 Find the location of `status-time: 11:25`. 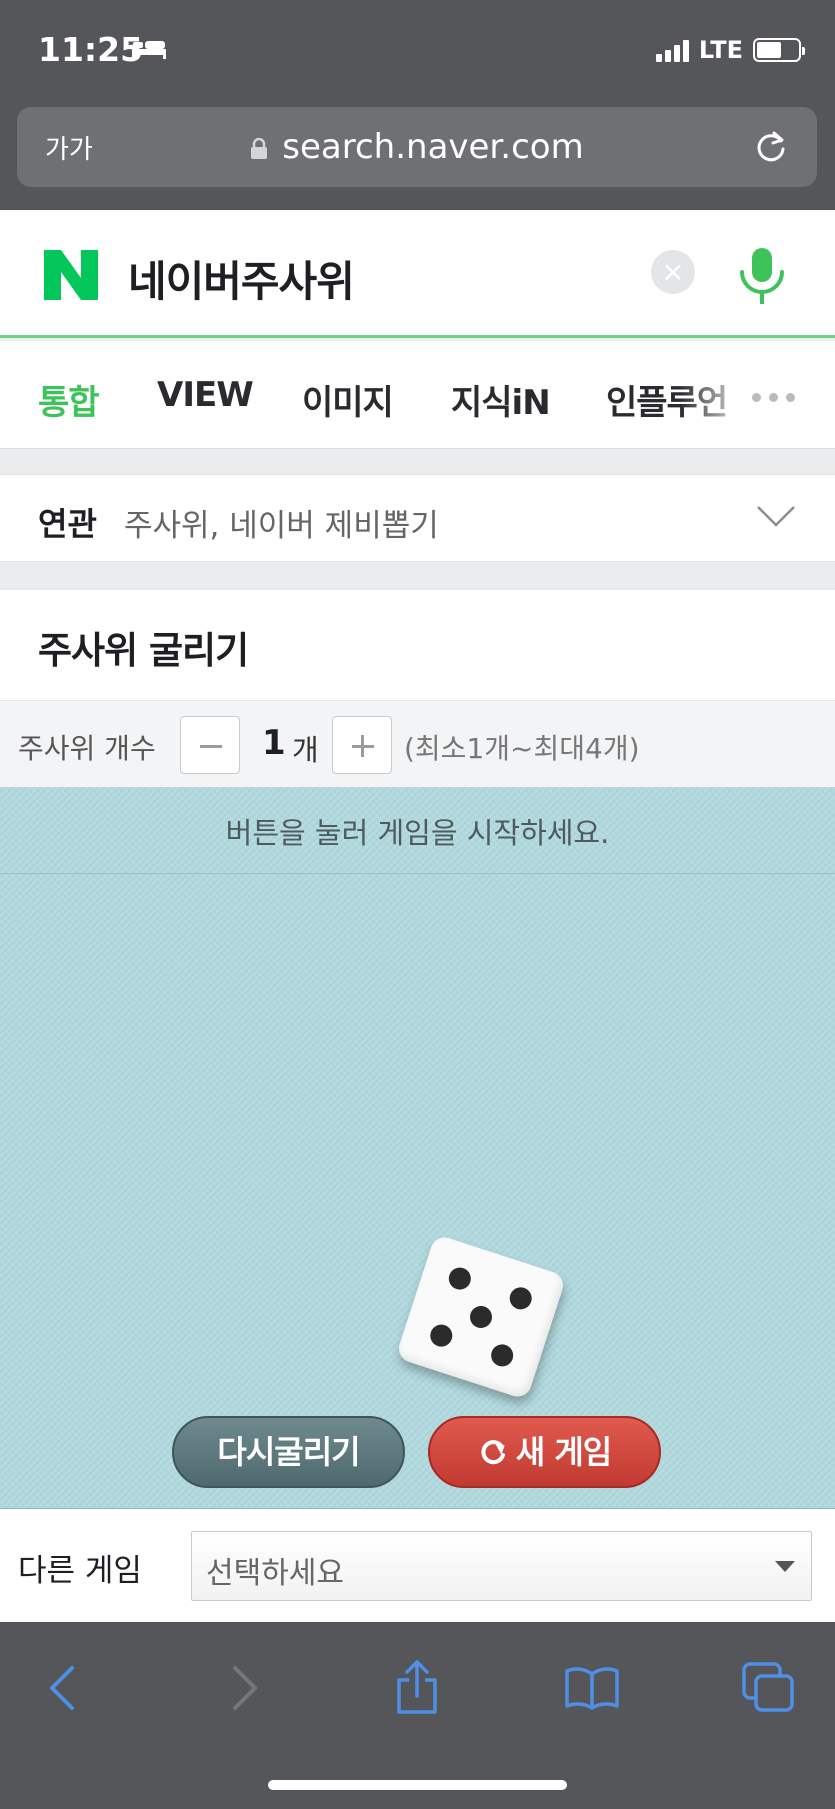

status-time: 11:25 is located at coordinates (91, 49).